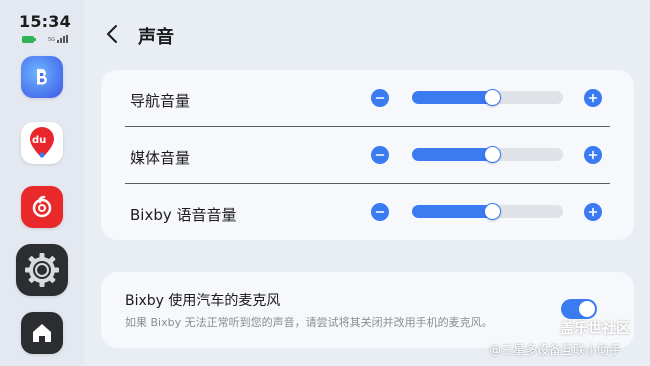 This screenshot has width=650, height=366. I want to click on netease-music-app-icon, so click(42, 207).